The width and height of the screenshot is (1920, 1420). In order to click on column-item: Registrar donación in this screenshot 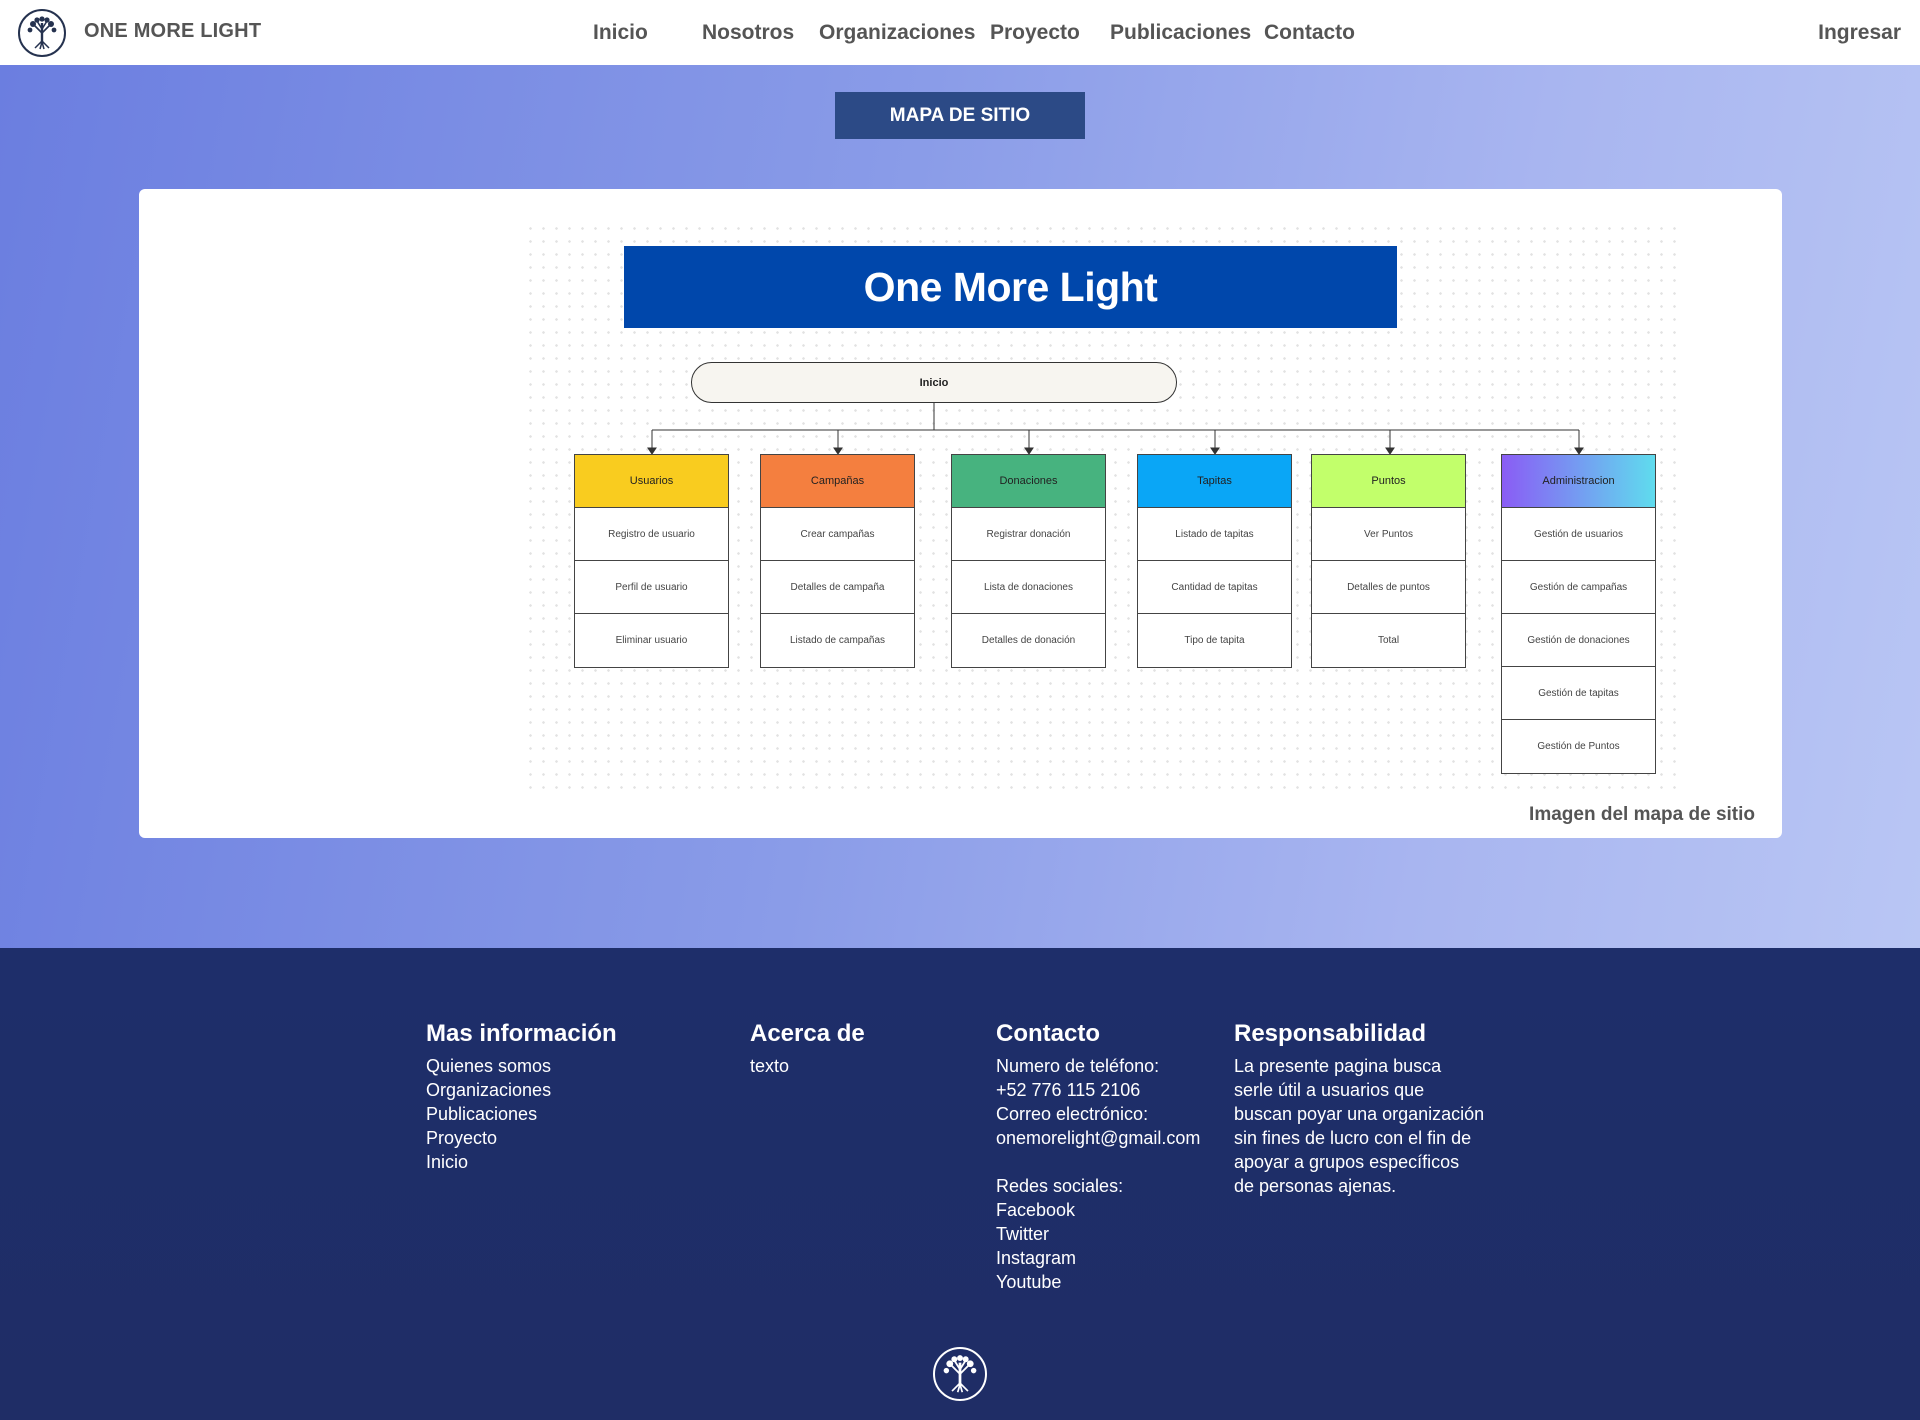, I will do `click(1028, 534)`.